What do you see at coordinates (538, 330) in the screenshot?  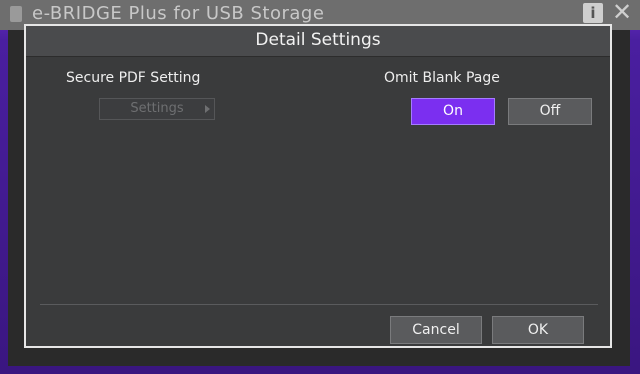 I see `ok-button: OK` at bounding box center [538, 330].